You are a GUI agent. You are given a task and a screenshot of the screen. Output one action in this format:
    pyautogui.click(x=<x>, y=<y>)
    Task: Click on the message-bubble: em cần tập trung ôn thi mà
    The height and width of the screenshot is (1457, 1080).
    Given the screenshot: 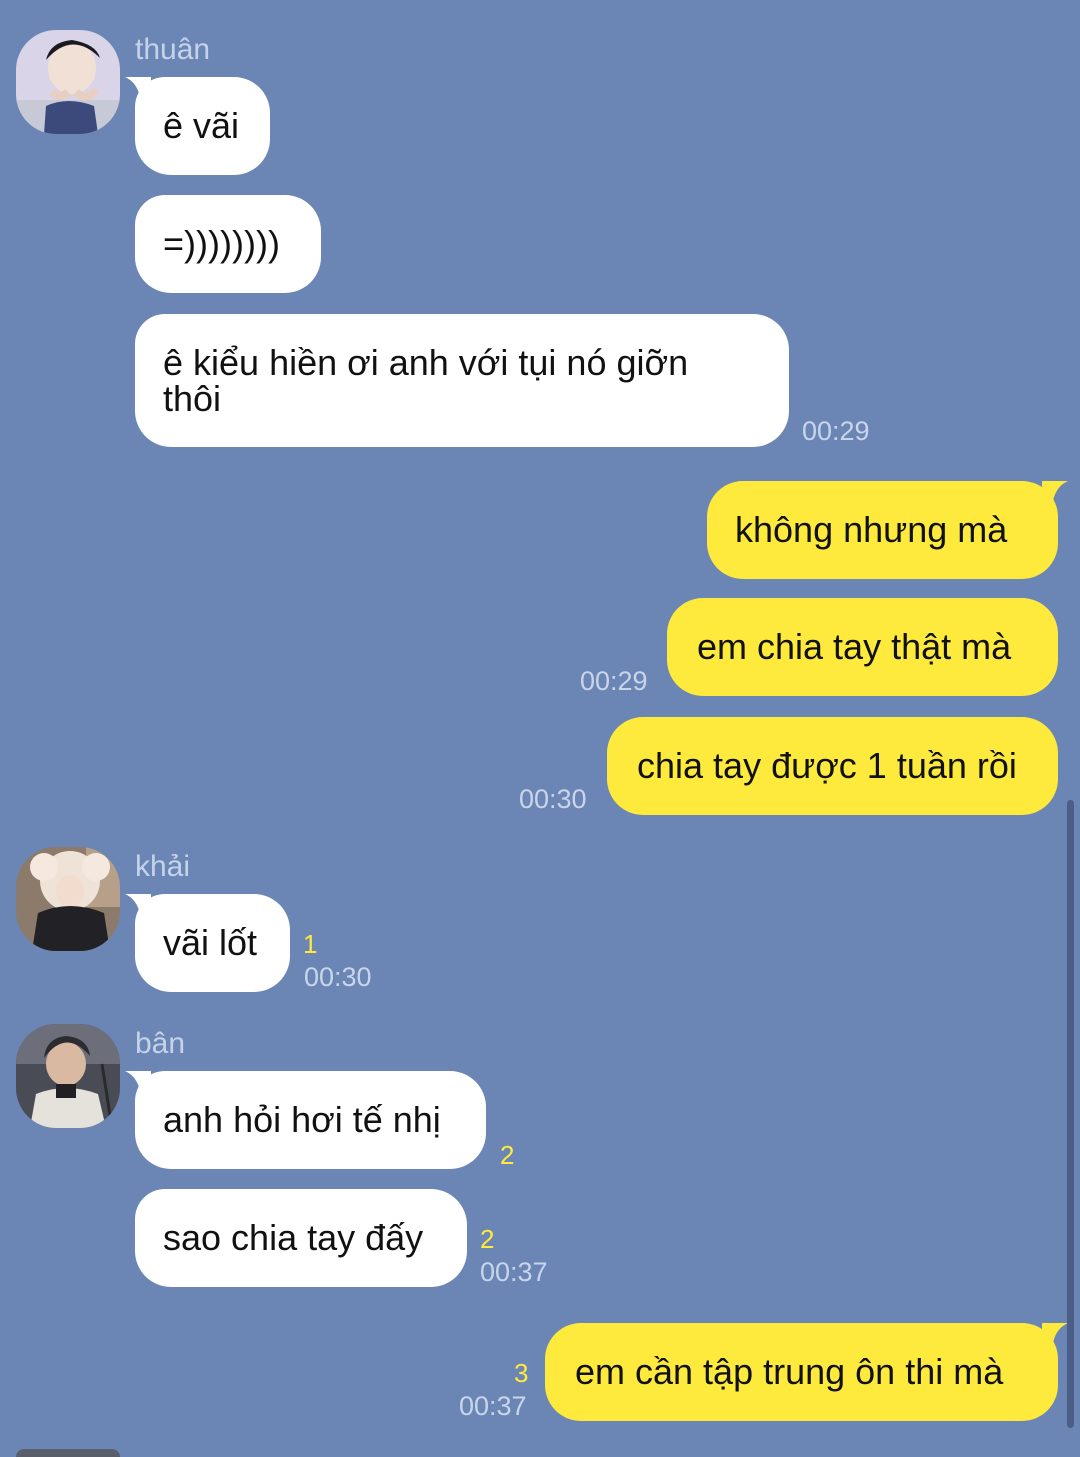 What is the action you would take?
    pyautogui.click(x=806, y=1372)
    